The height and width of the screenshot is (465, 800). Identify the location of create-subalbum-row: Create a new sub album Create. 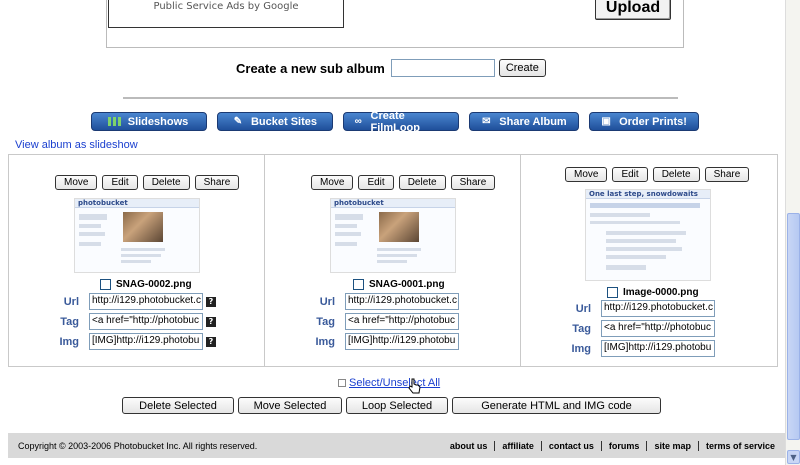
(391, 68).